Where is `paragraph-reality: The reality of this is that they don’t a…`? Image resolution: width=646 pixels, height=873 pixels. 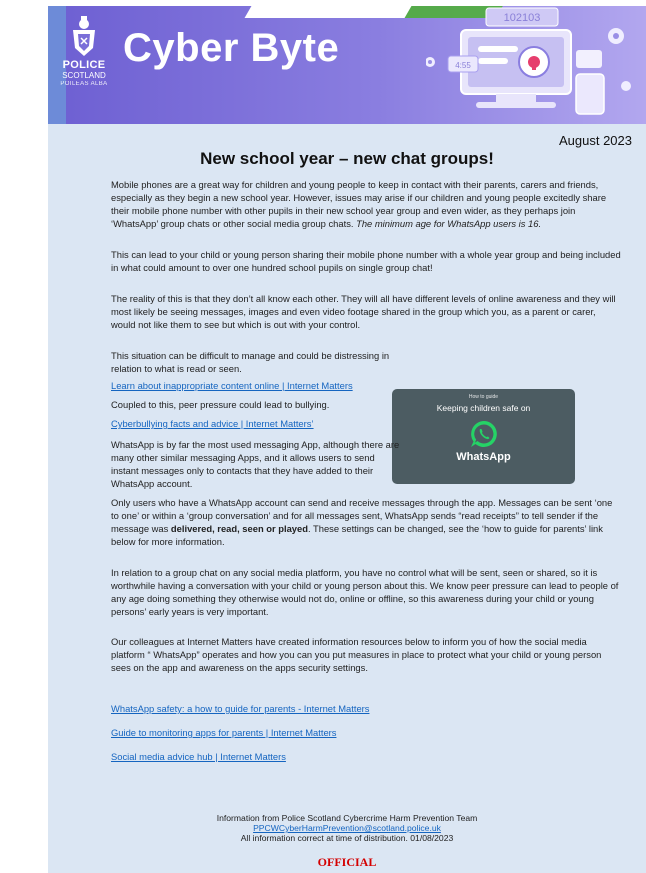
paragraph-reality: The reality of this is that they don’t a… is located at coordinates (363, 311).